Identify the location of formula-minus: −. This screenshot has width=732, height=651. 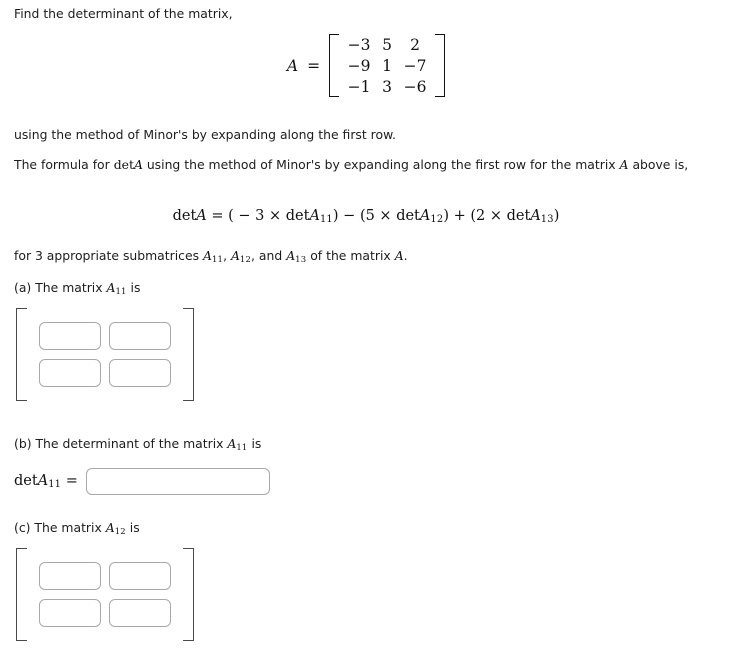
(349, 216).